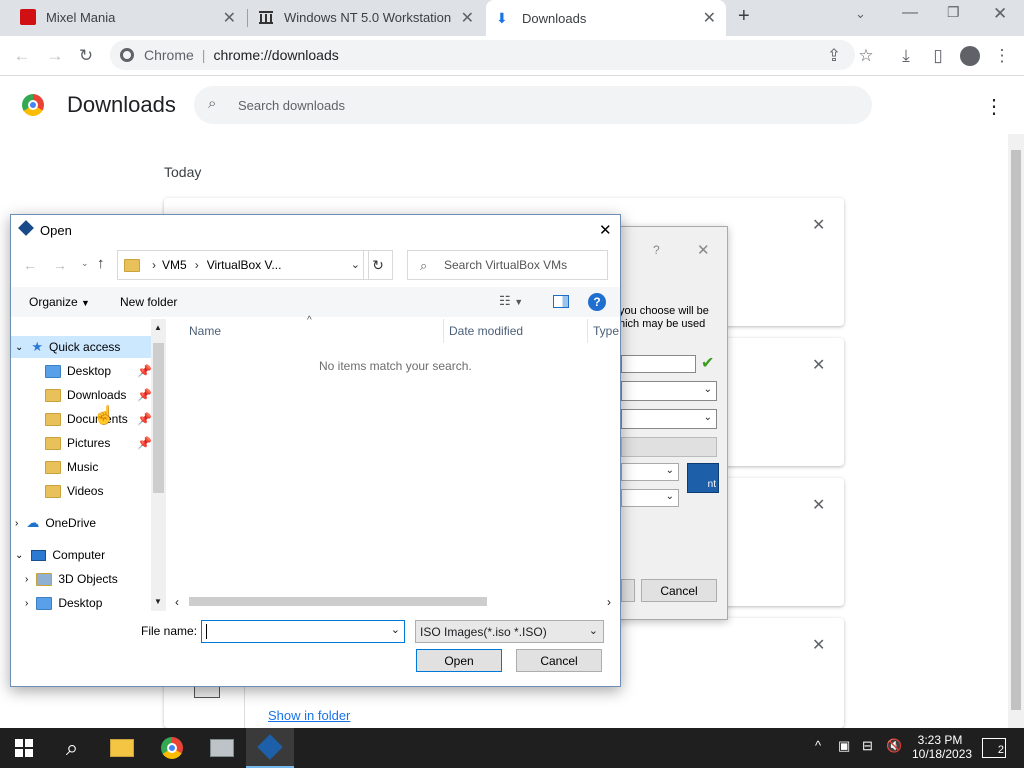  I want to click on file-list-h-scrollbar: ‹ ›, so click(395, 601).